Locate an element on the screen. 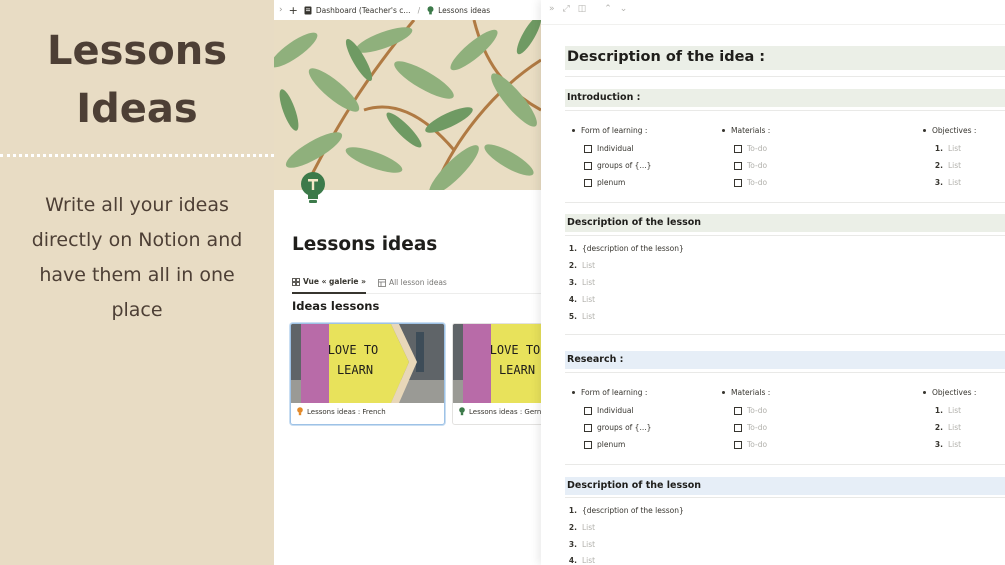 The image size is (1005, 565). gallery-card: LOVE TO LEARN Lessons ideas : French is located at coordinates (367, 374).